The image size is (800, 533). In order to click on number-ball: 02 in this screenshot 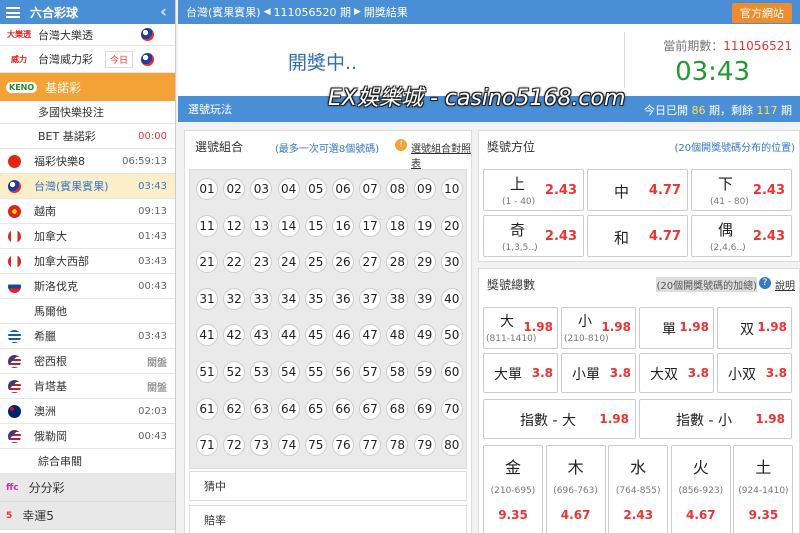, I will do `click(234, 189)`.